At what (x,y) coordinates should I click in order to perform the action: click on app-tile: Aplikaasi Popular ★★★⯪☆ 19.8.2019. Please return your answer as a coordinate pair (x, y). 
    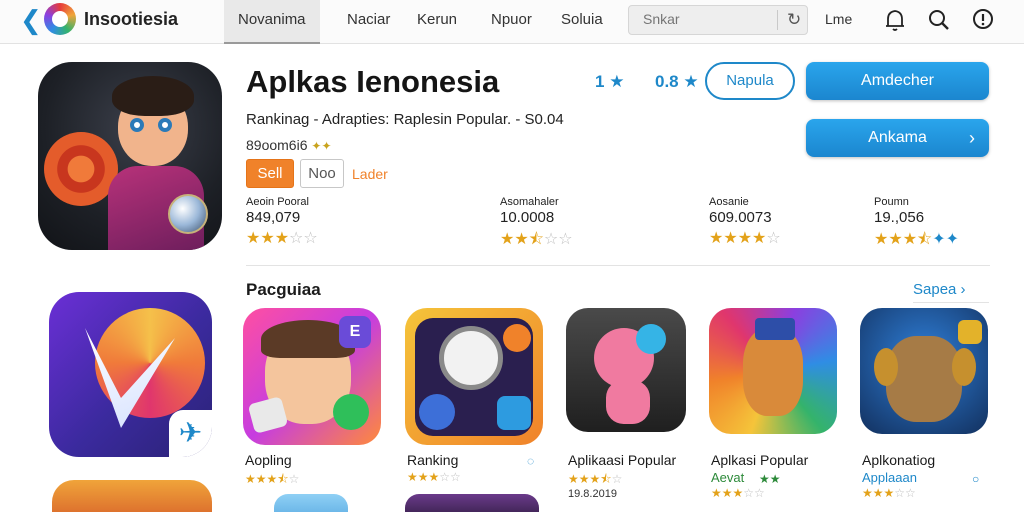
    Looking at the image, I should click on (635, 404).